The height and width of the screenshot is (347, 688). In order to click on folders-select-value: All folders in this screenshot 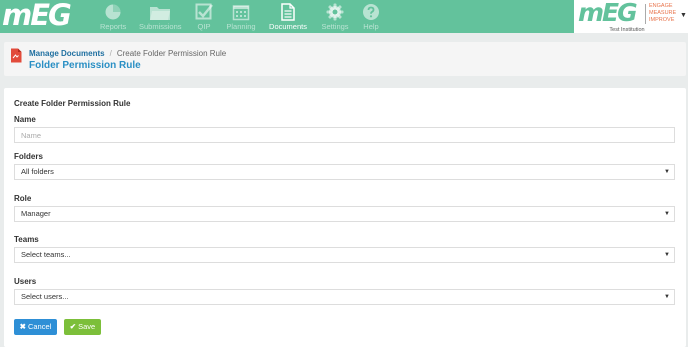, I will do `click(37, 171)`.